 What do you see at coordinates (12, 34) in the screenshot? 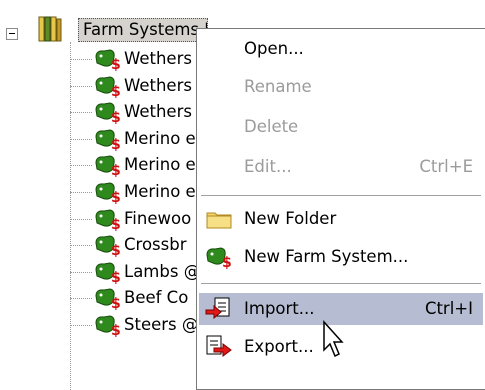
I see `collapse-toggle` at bounding box center [12, 34].